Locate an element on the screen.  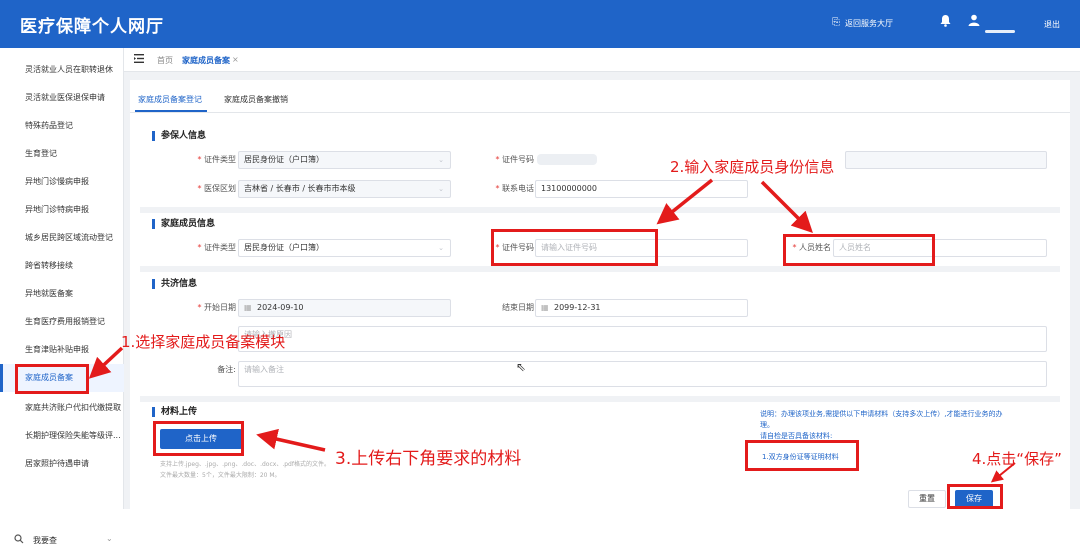
chevron-down-icon: ⌄ is located at coordinates (109, 538).